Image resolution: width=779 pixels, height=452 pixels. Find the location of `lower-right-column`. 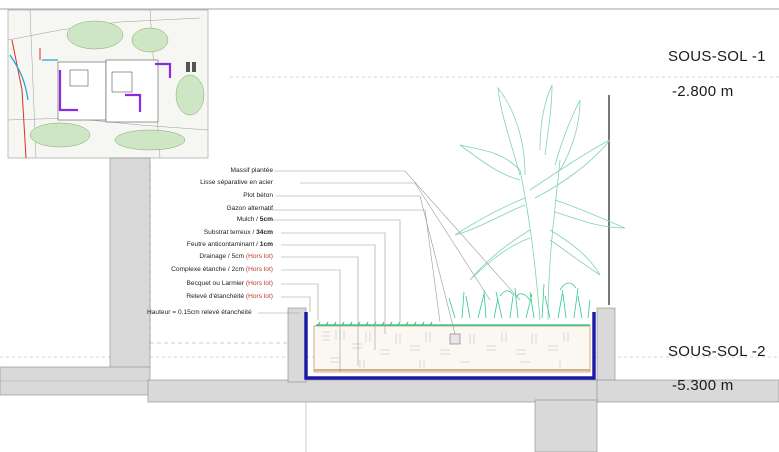

lower-right-column is located at coordinates (566, 425).